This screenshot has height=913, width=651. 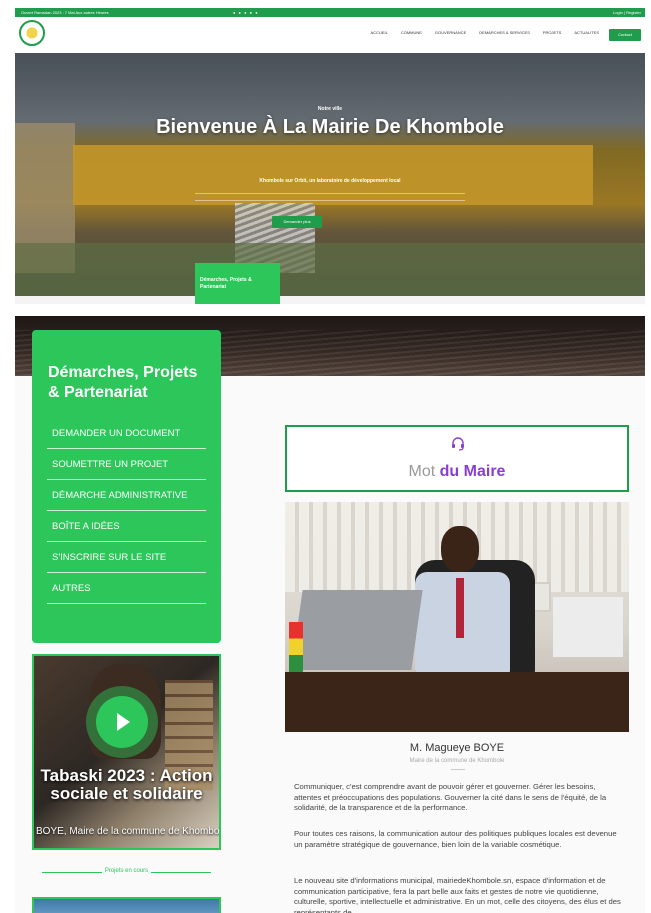 What do you see at coordinates (127, 831) in the screenshot?
I see `video-caption: BOYE, Maire de la commune de Khombole` at bounding box center [127, 831].